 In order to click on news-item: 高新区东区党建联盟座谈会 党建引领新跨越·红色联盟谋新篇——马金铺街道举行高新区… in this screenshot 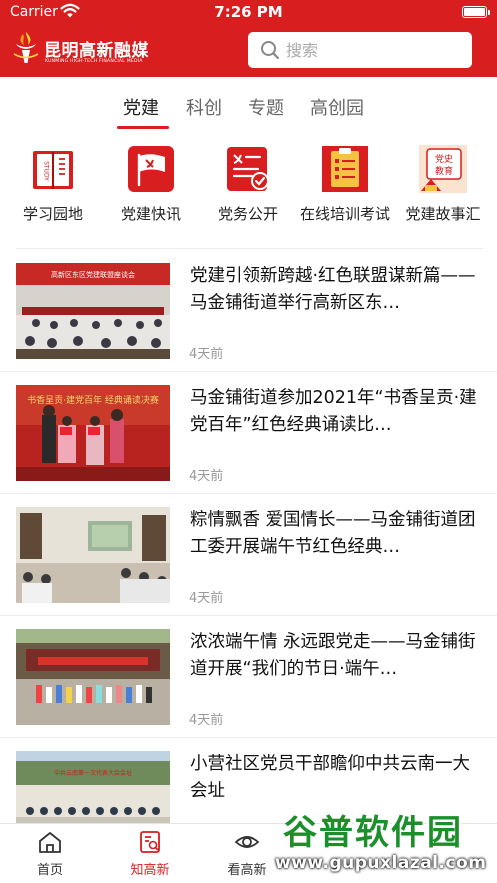, I will do `click(248, 311)`.